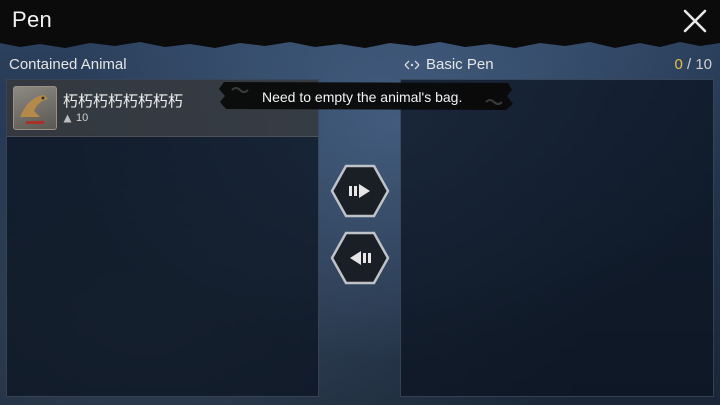 The height and width of the screenshot is (405, 720). What do you see at coordinates (460, 64) in the screenshot?
I see `pen-name: Basic Pen` at bounding box center [460, 64].